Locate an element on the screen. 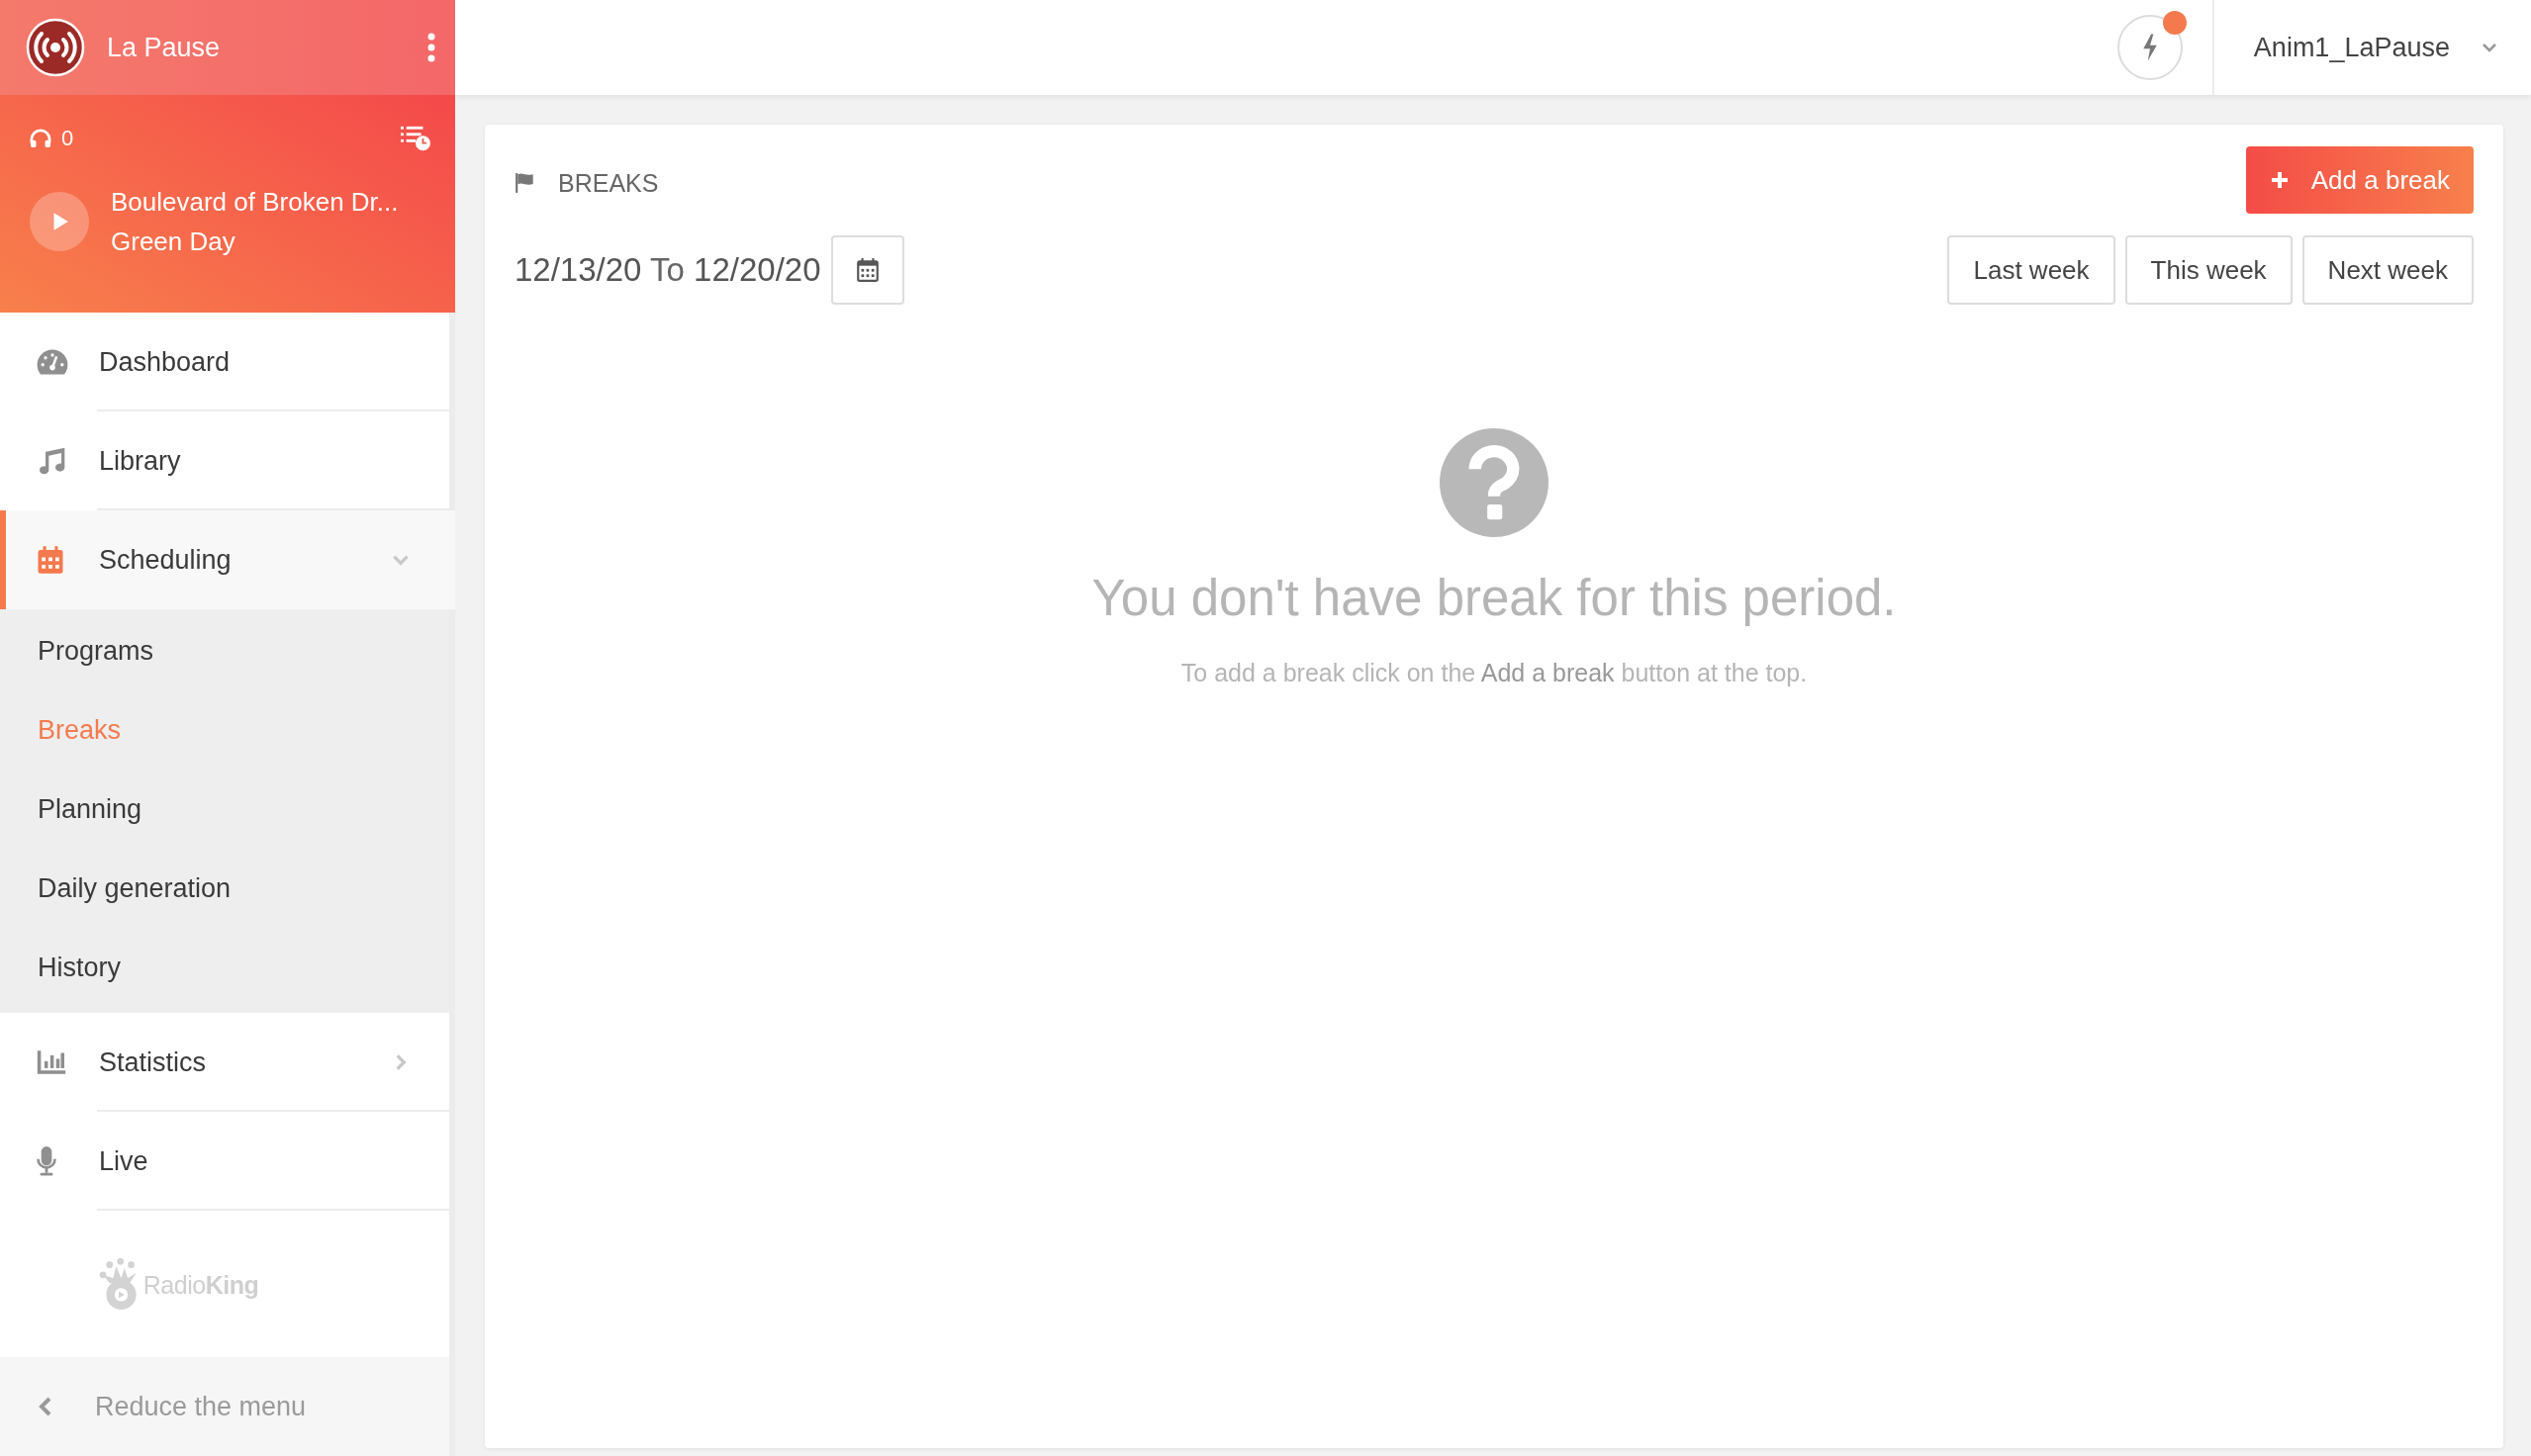  gauge-icon is located at coordinates (52, 362).